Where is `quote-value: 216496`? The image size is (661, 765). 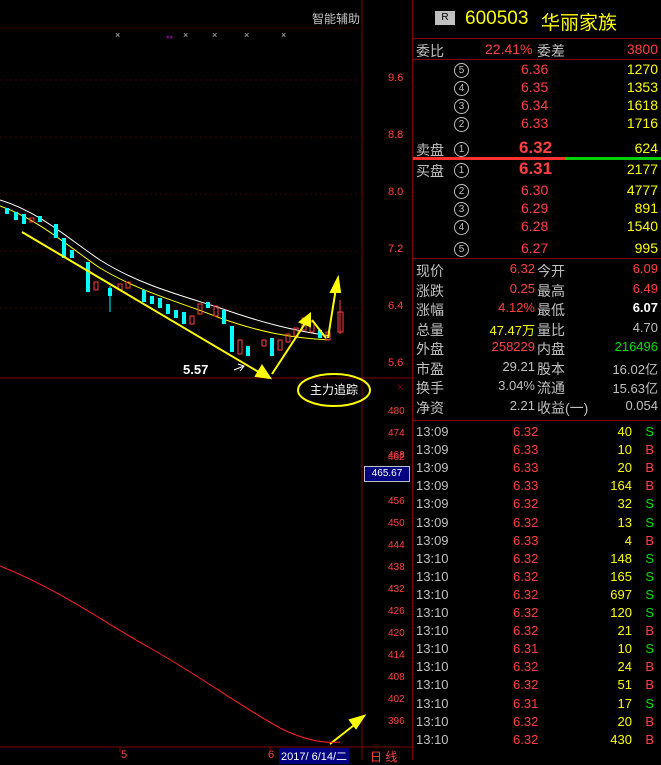 quote-value: 216496 is located at coordinates (636, 346).